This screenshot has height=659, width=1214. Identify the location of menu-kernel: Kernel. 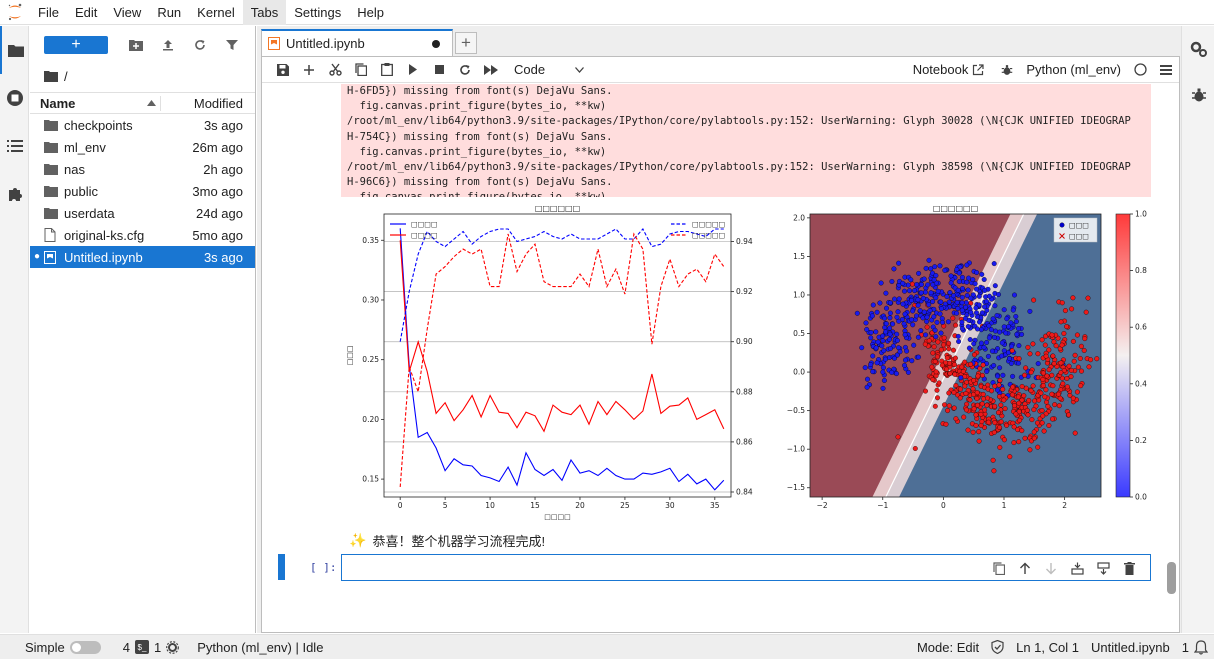
(216, 12).